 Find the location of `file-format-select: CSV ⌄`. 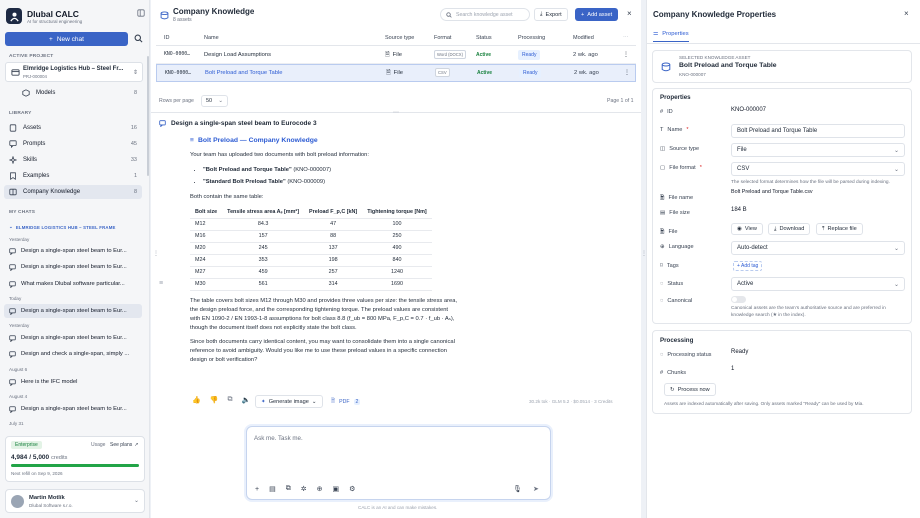

file-format-select: CSV ⌄ is located at coordinates (818, 169).